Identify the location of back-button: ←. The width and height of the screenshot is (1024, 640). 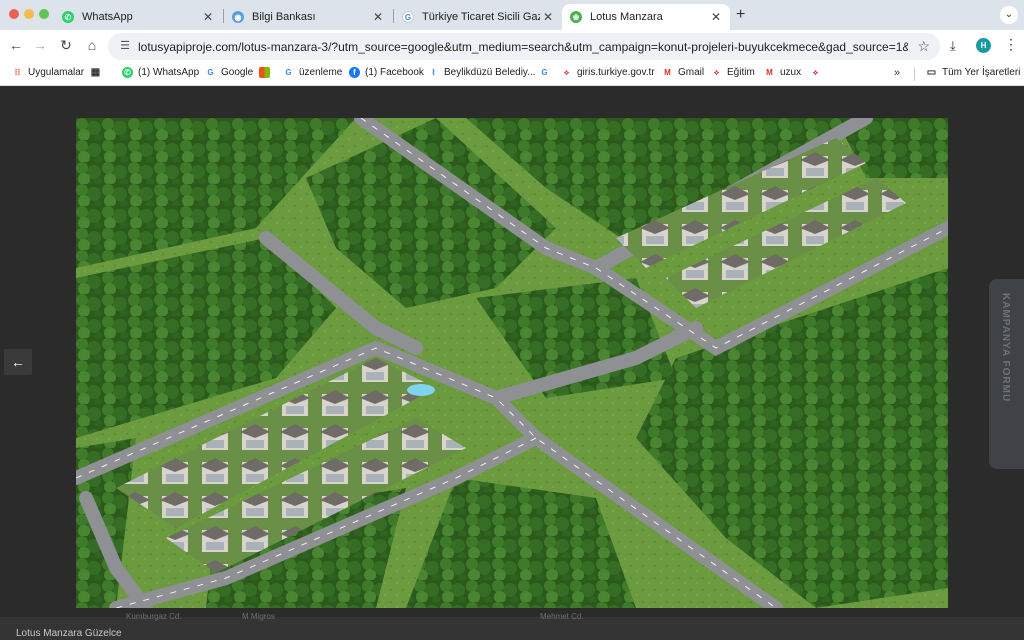
(16, 45).